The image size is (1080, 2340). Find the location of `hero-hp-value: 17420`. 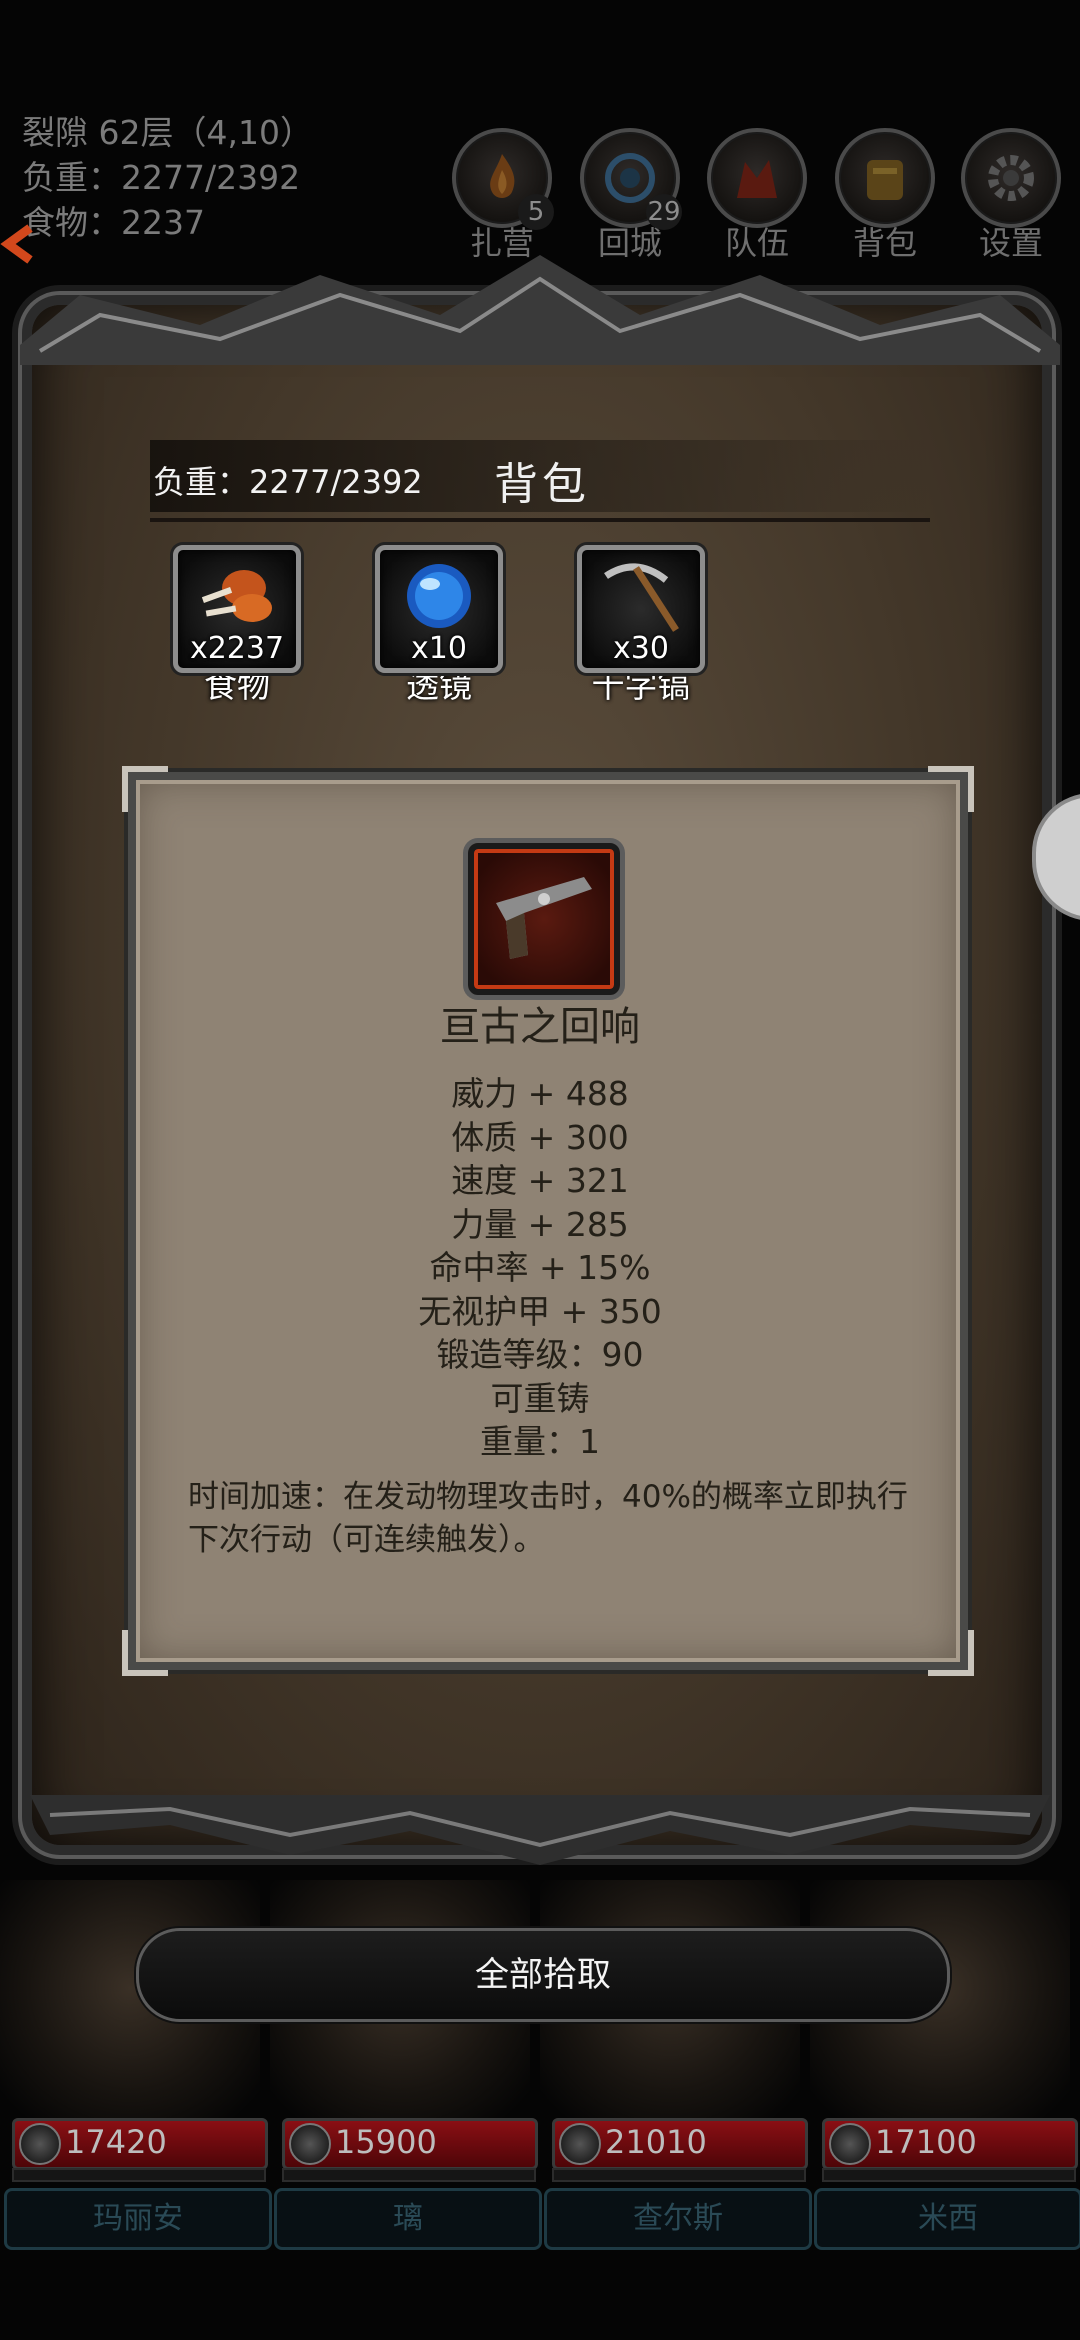

hero-hp-value: 17420 is located at coordinates (116, 2142).